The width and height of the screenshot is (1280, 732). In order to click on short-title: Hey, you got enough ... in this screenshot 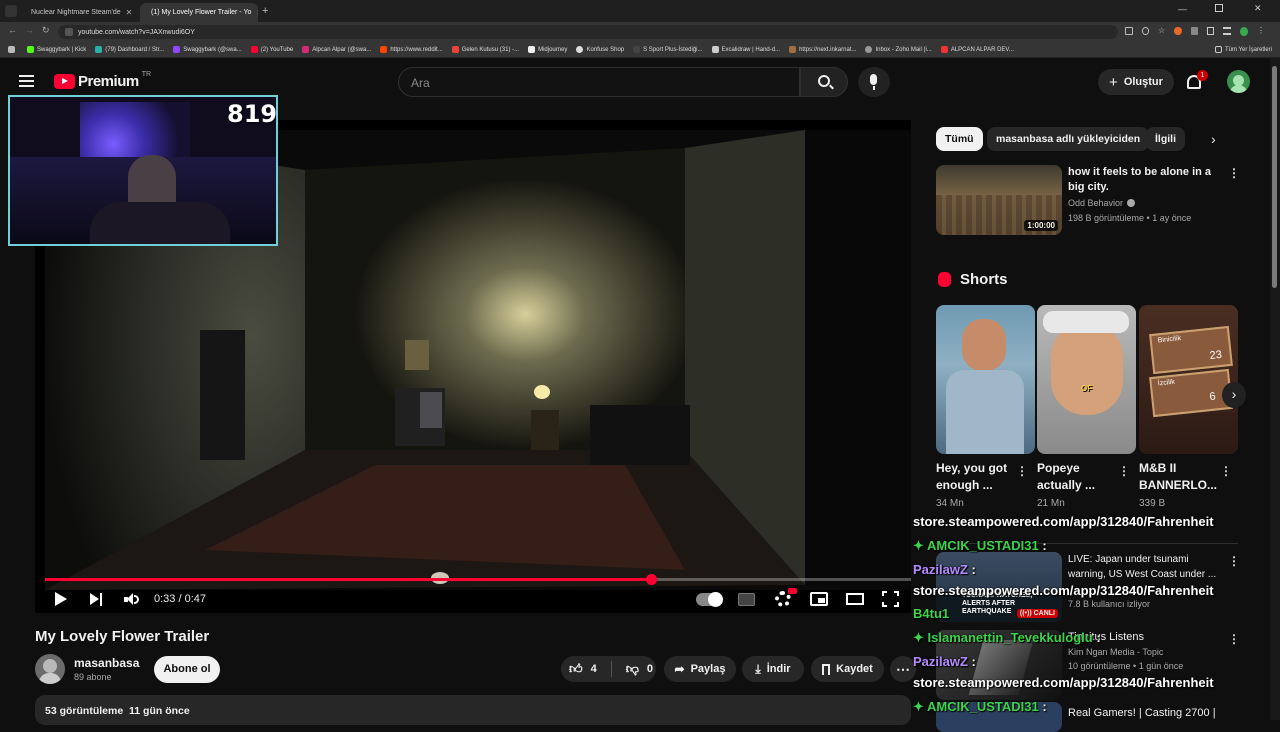, I will do `click(974, 477)`.